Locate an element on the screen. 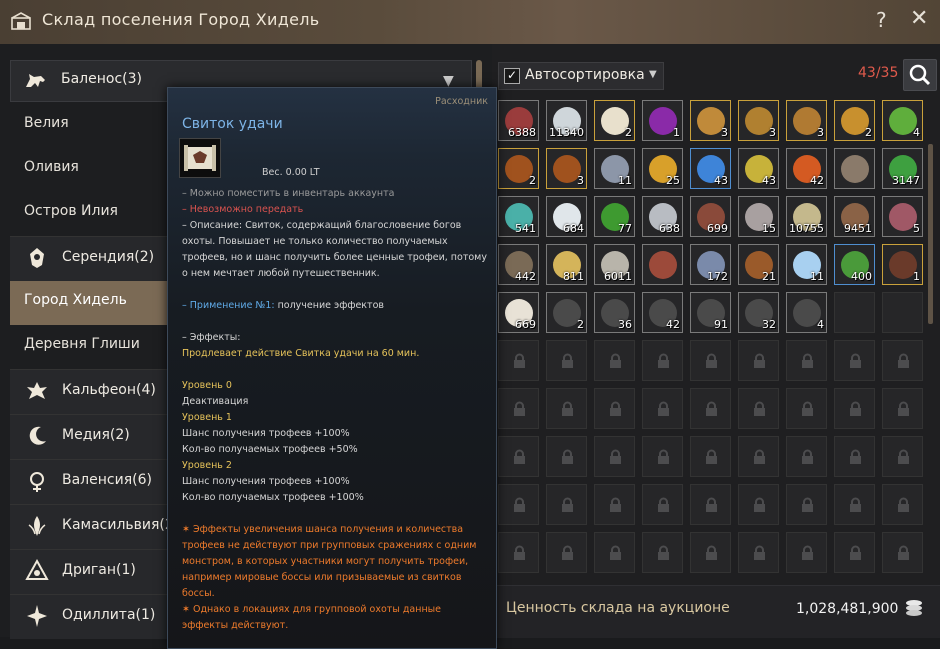 The height and width of the screenshot is (649, 940). tooltip-line: – Применение №1: получение эффектов is located at coordinates (335, 306).